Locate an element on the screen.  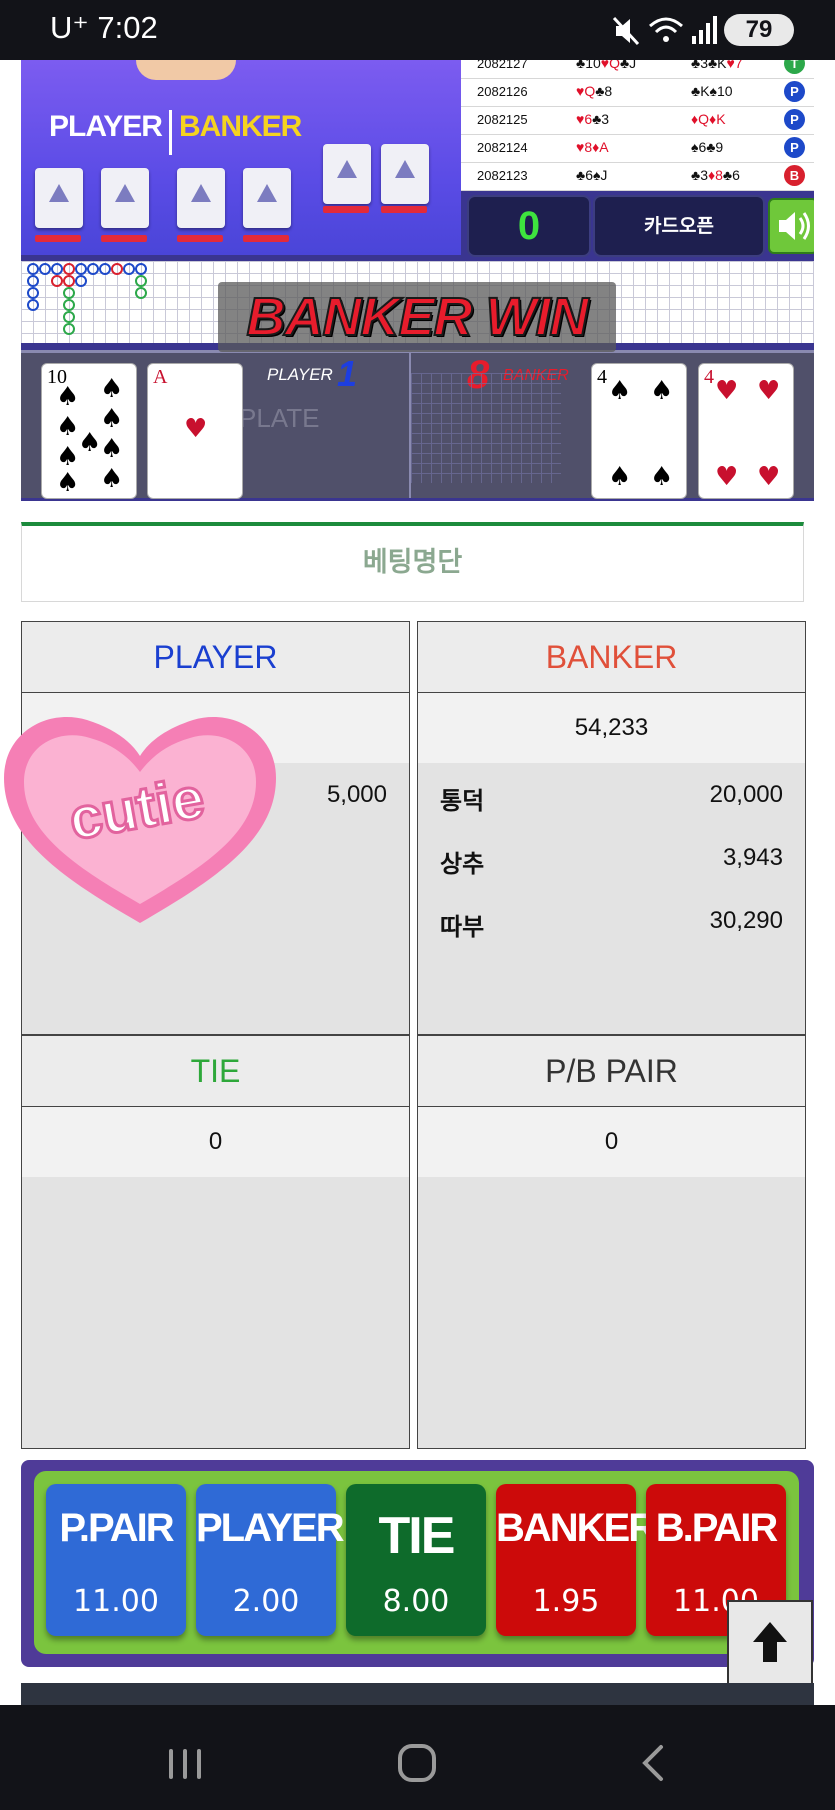
status-icons: 79 is located at coordinates (717, 31).